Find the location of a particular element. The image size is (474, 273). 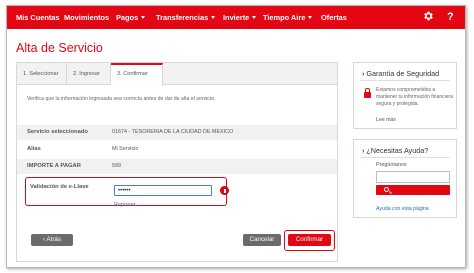

search-button is located at coordinates (413, 190).